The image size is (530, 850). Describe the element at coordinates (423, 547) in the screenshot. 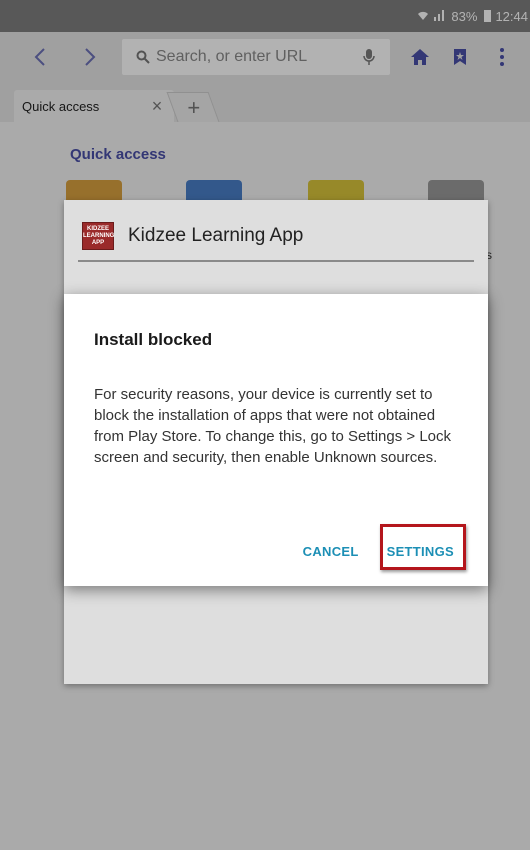

I see `highlight-box` at that location.